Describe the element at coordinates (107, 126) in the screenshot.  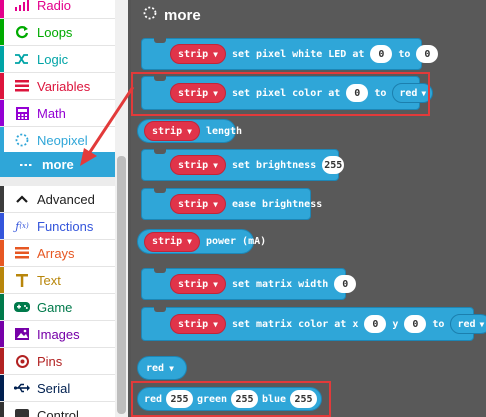
I see `annotation-arrow-icon` at that location.